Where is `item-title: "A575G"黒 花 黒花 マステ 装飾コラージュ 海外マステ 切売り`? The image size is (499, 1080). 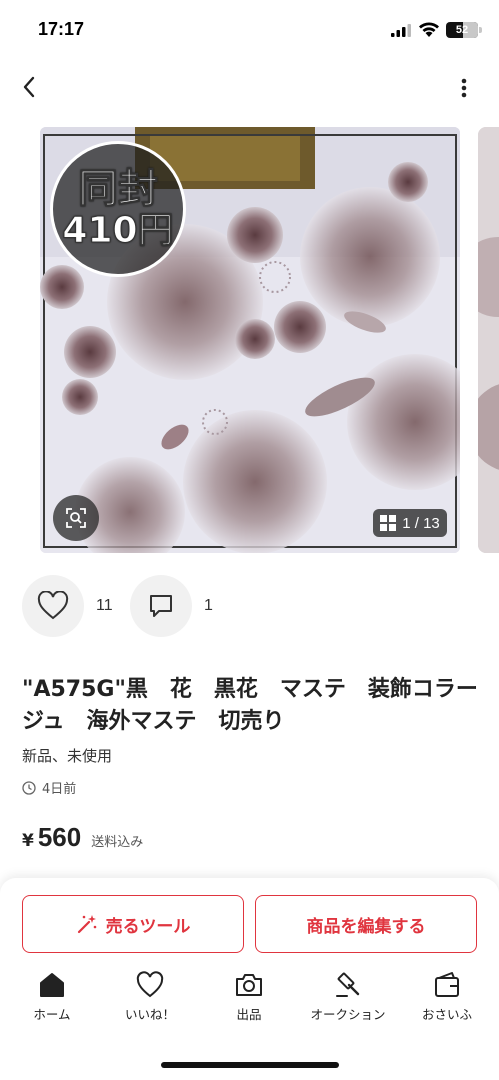 item-title: "A575G"黒 花 黒花 マステ 装飾コラージュ 海外マステ 切売り is located at coordinates (250, 705).